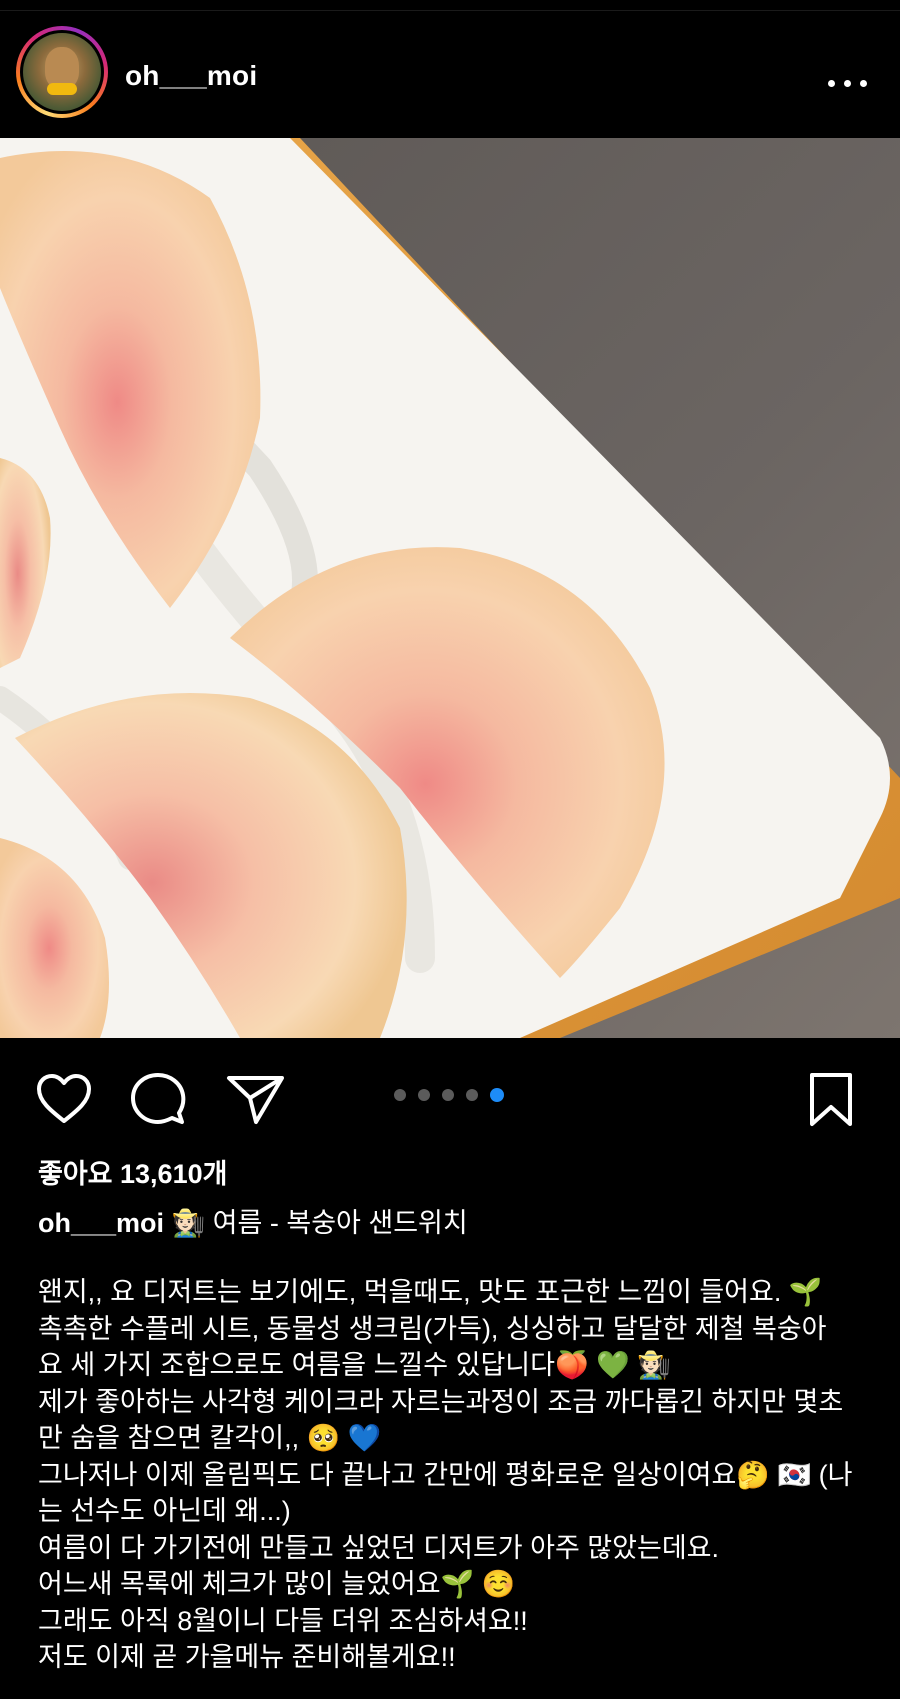 This screenshot has width=900, height=1699. Describe the element at coordinates (277, 1584) in the screenshot. I see `caption-line: 어느새 목록에 체크가 많이 늘었어요🌱 ☺️` at that location.